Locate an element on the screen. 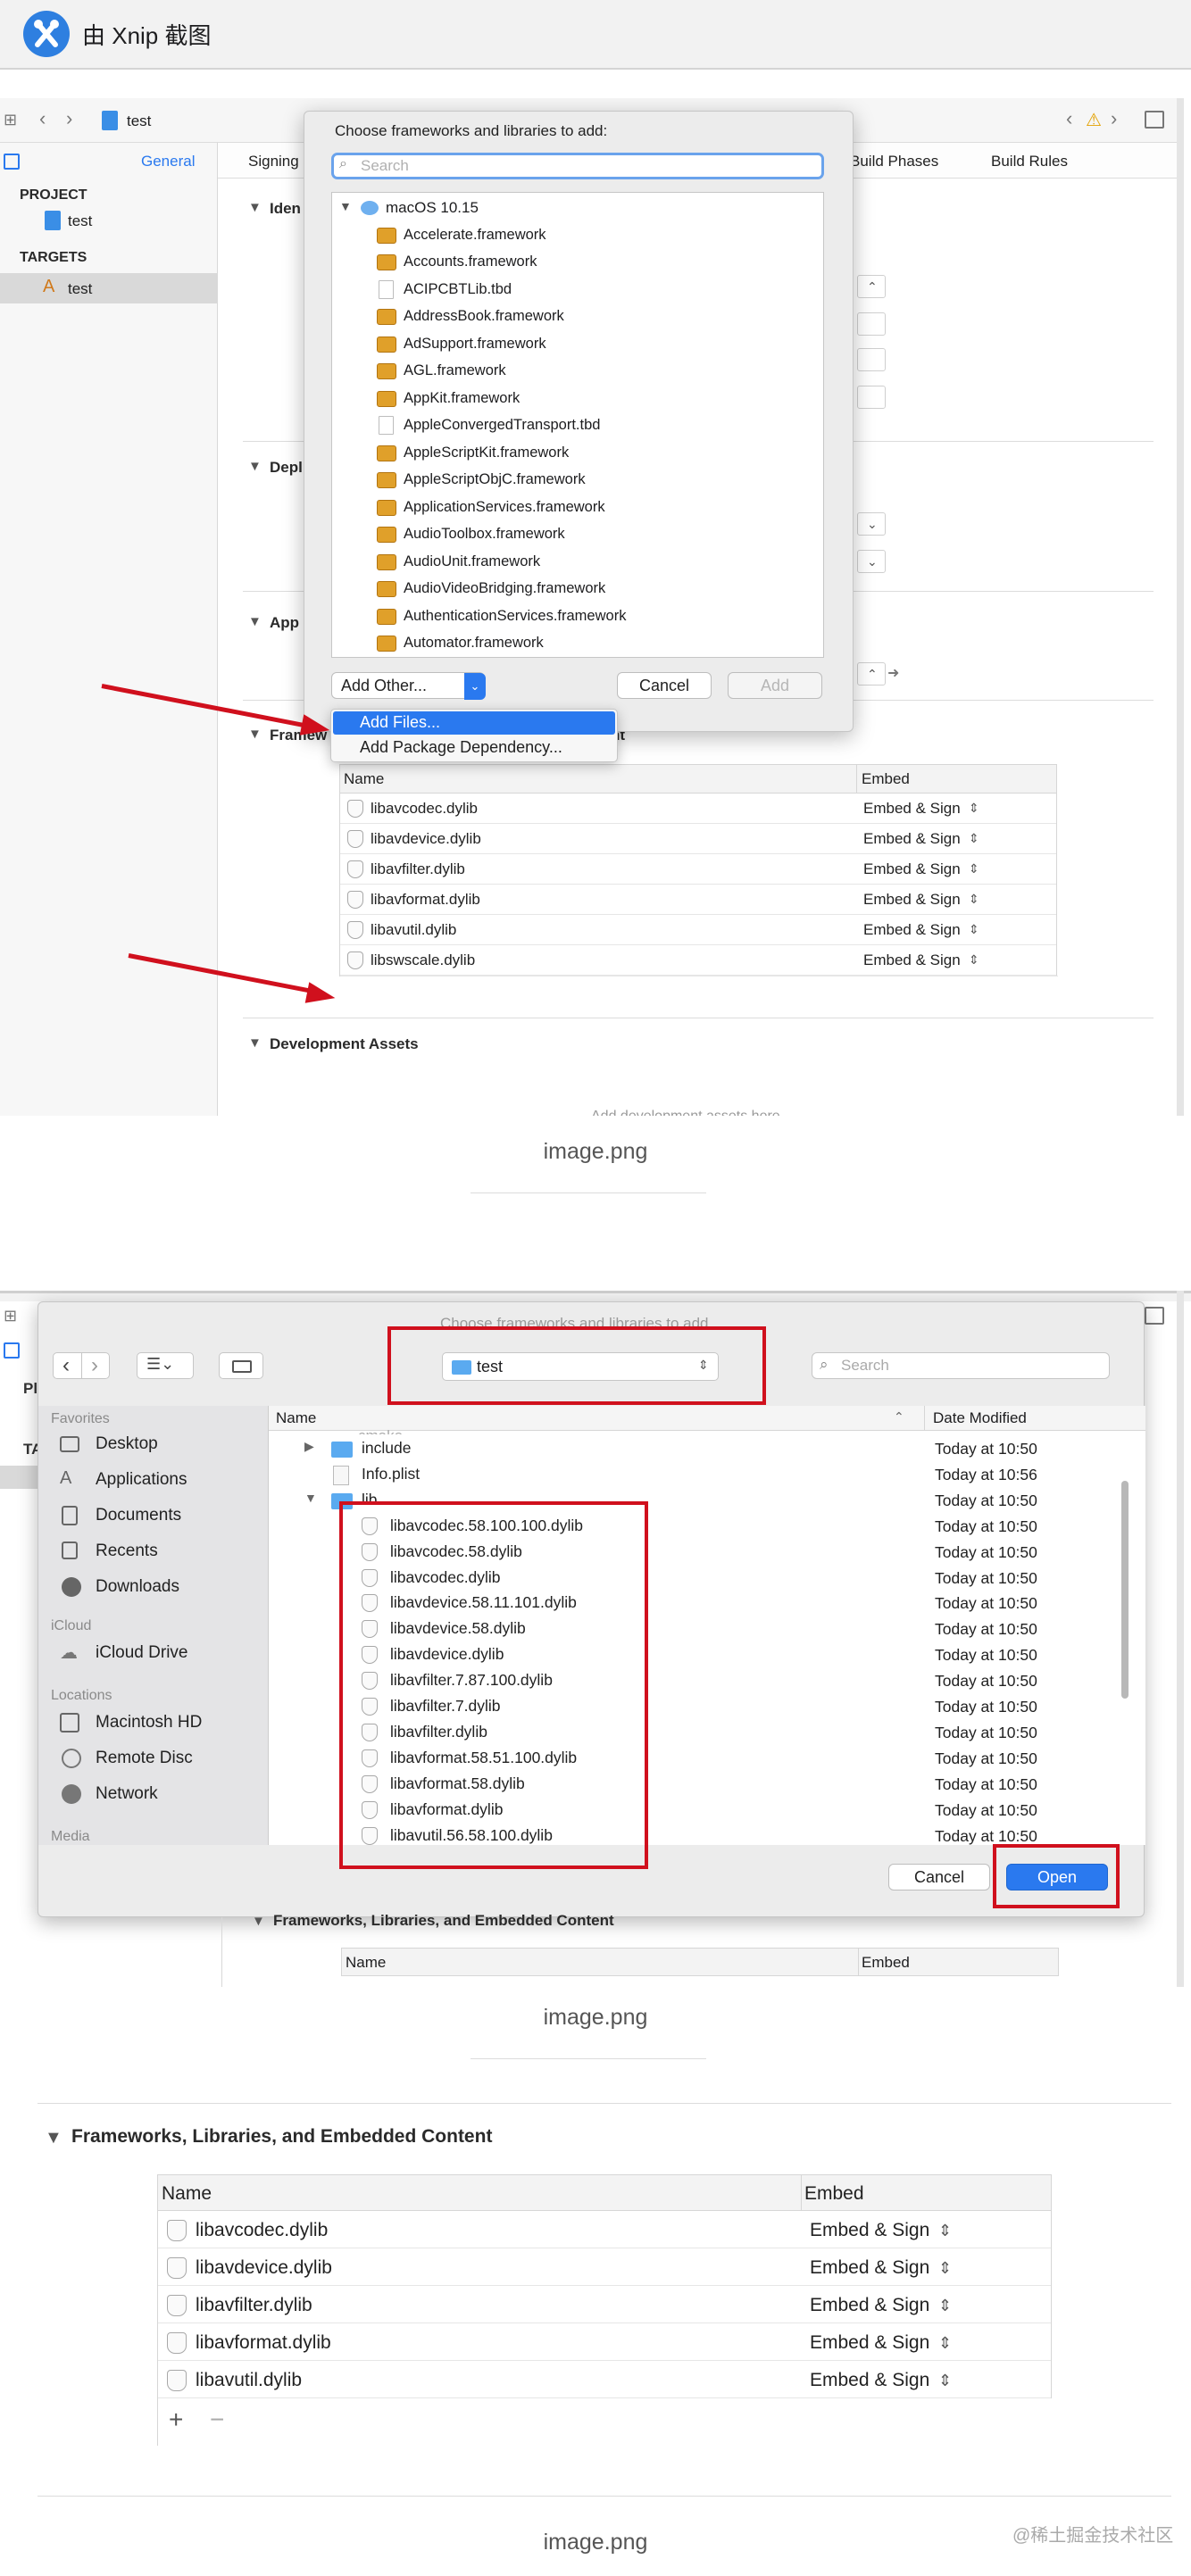  nav-target-selected: A test is located at coordinates (109, 288).